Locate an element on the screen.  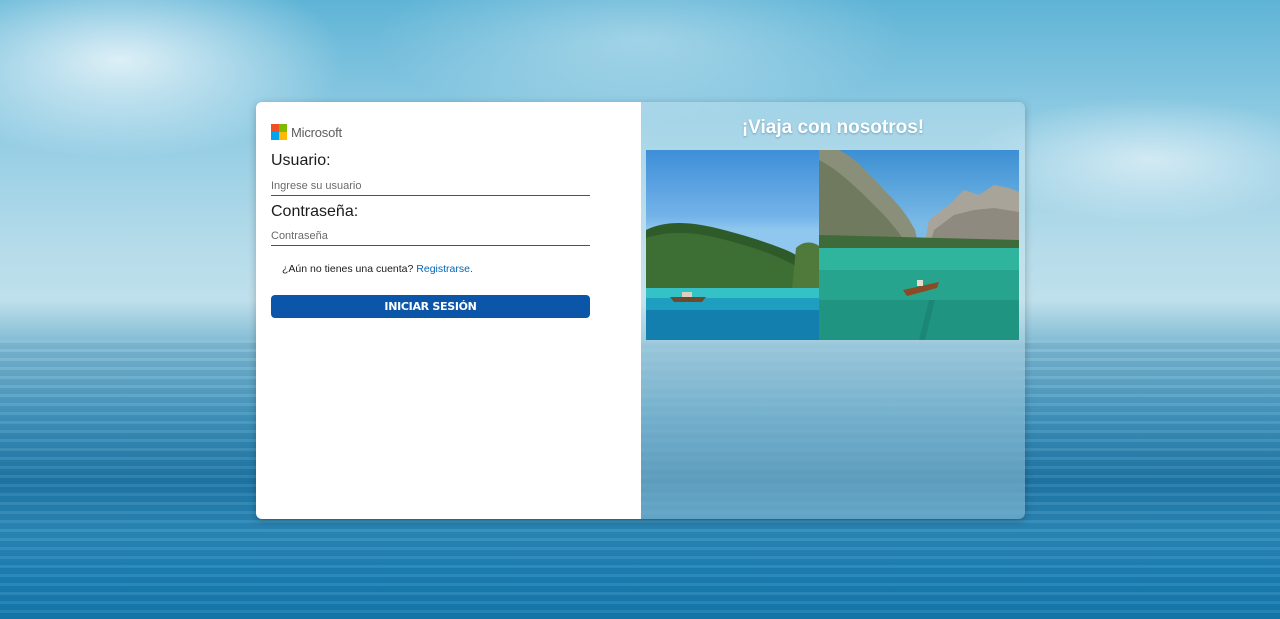
username-input is located at coordinates (430, 186).